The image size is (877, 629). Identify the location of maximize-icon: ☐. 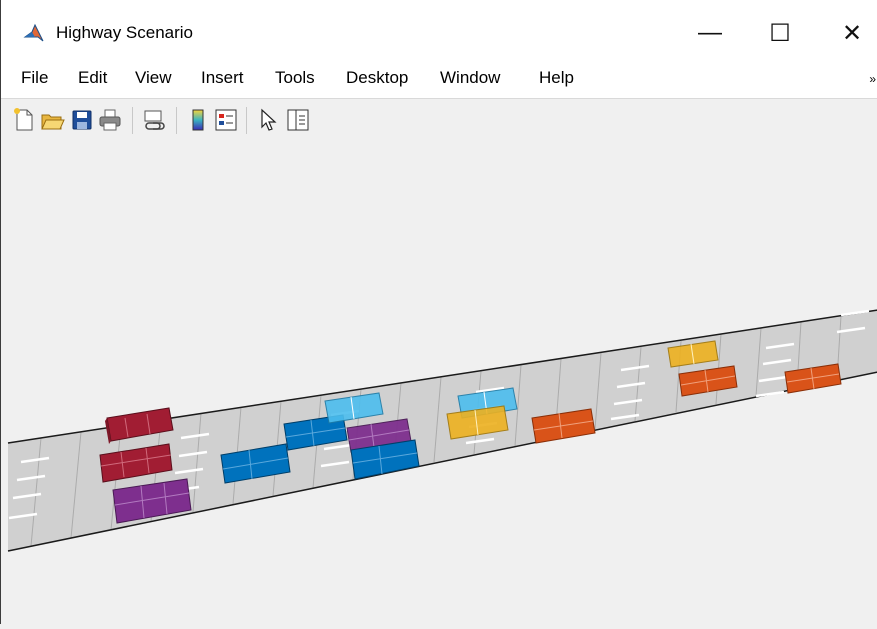
(780, 33).